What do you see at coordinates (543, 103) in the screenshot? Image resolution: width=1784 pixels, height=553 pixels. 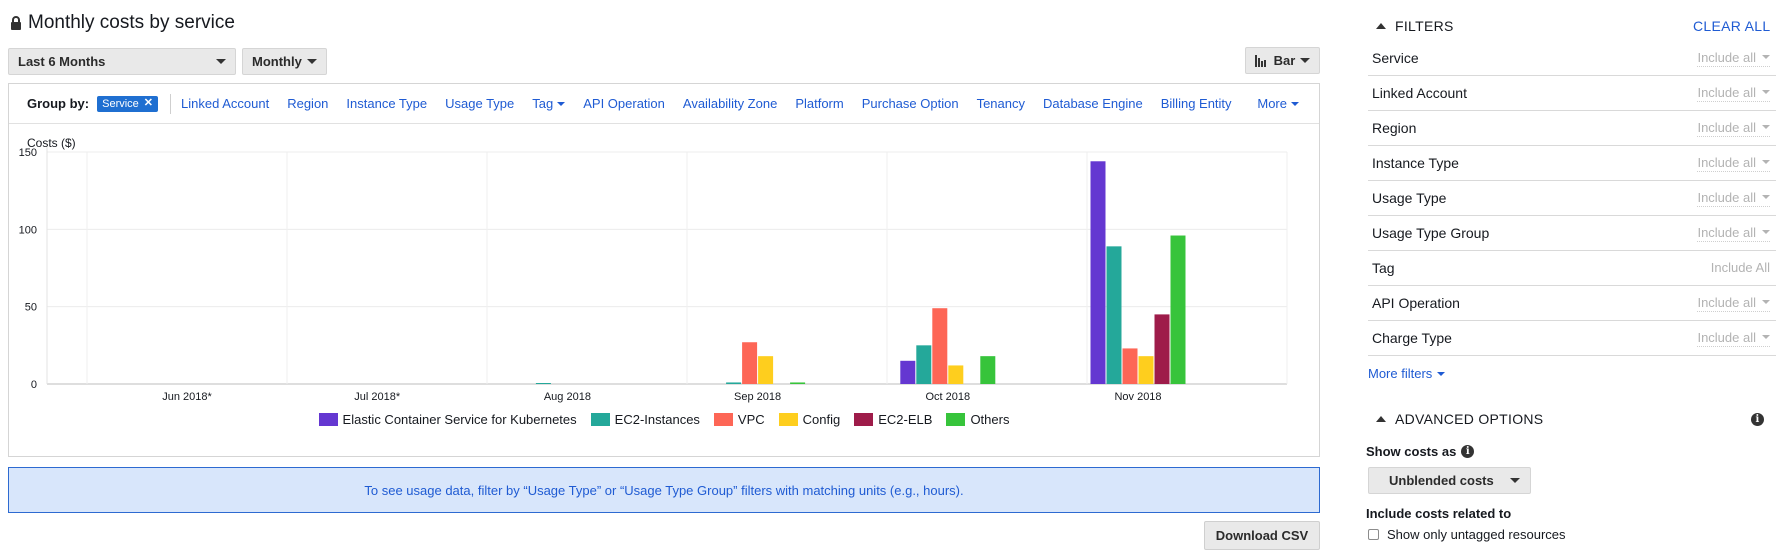 I see `tag-label: Tag` at bounding box center [543, 103].